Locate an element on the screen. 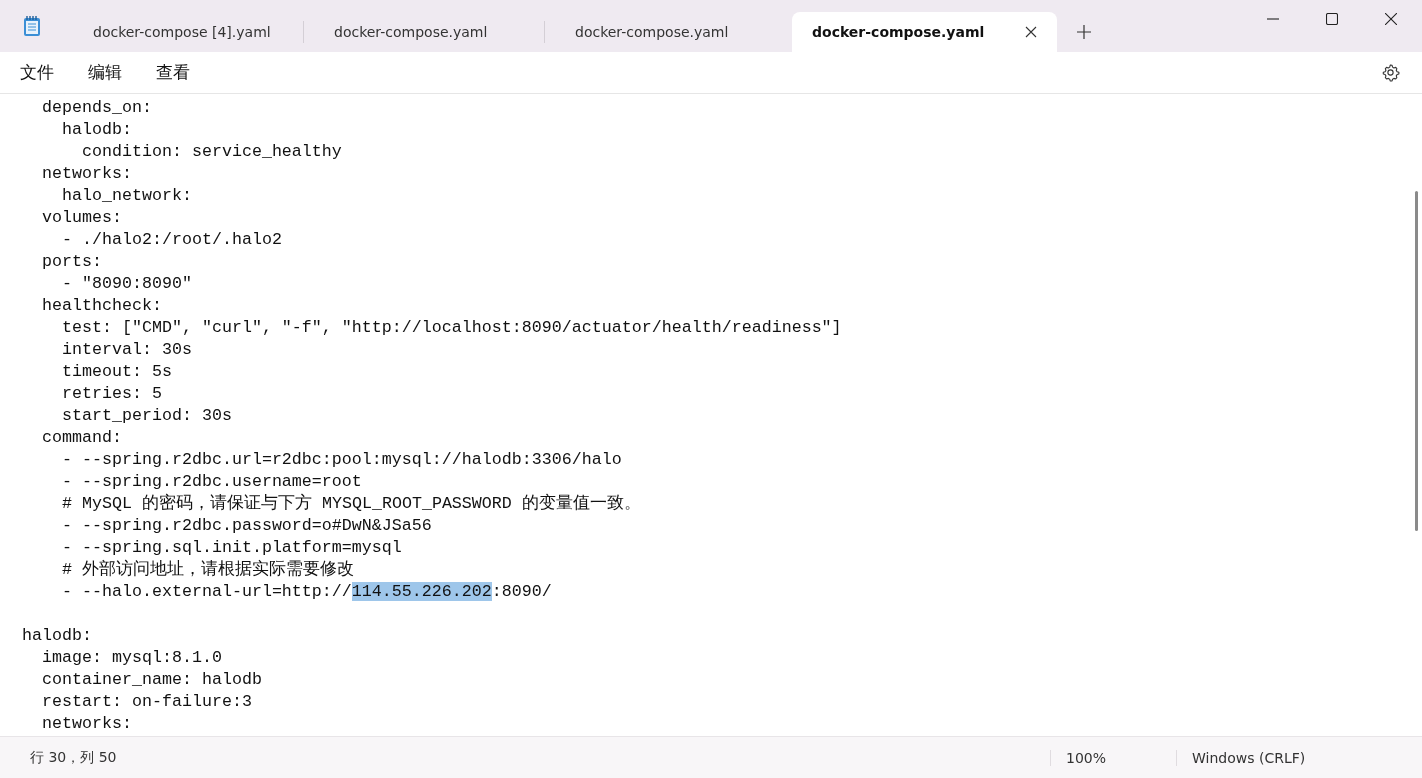  code-line: interval: 30s is located at coordinates (126, 349).